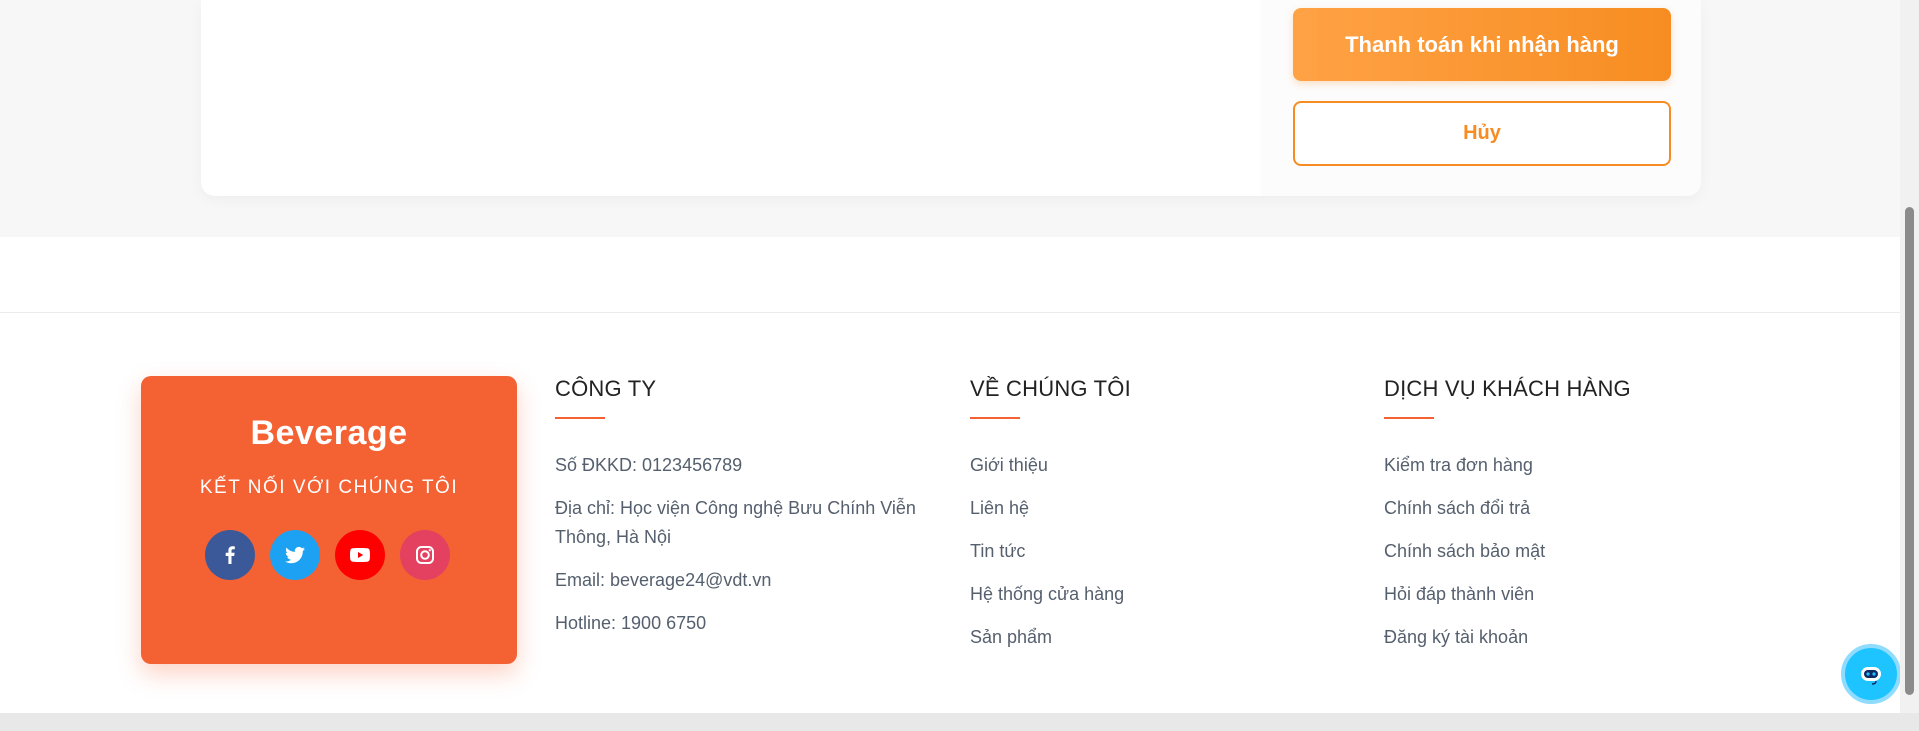 This screenshot has height=731, width=1919. I want to click on list-item: Tin tức, so click(1160, 551).